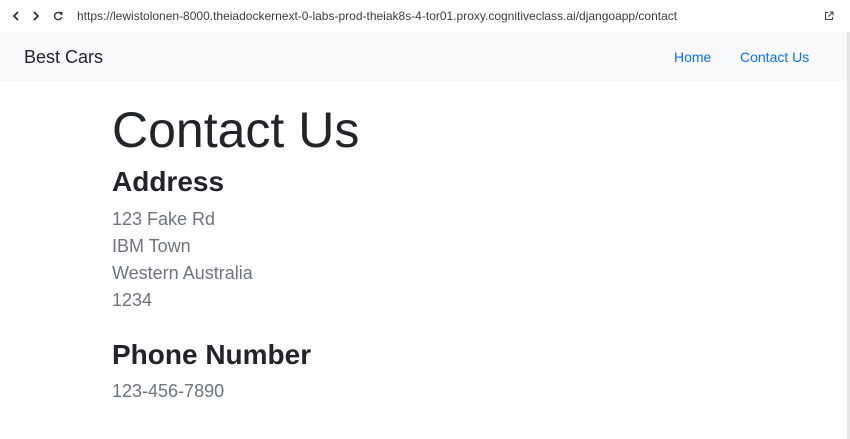 This screenshot has width=850, height=439. What do you see at coordinates (132, 300) in the screenshot?
I see `address-line-postcode: 1234` at bounding box center [132, 300].